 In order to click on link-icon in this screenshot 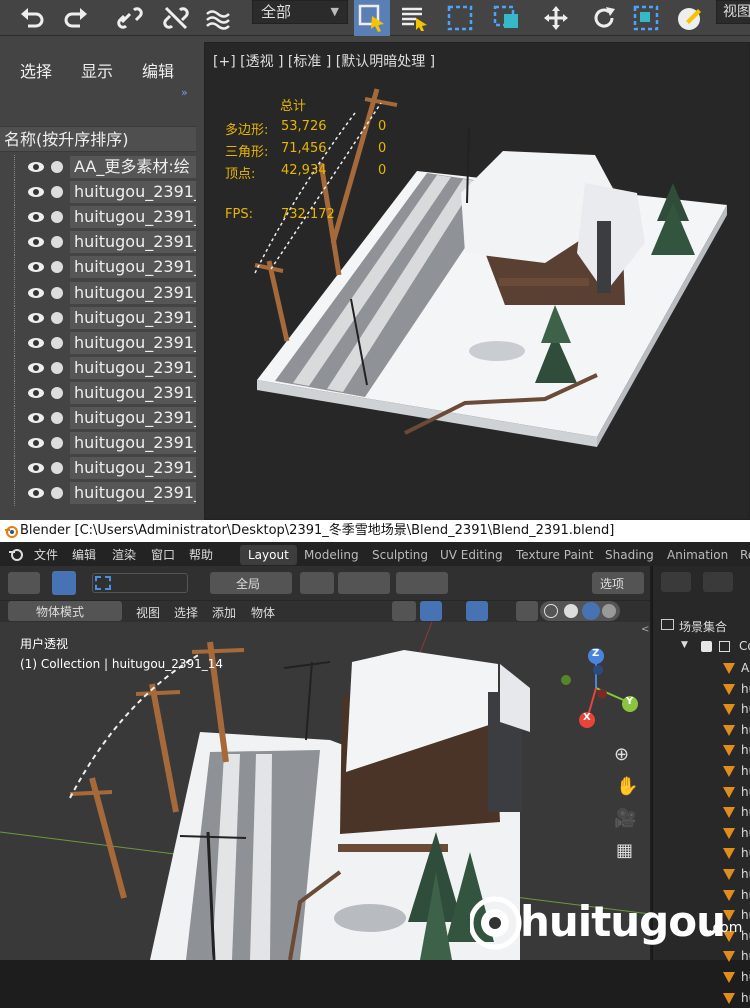, I will do `click(130, 18)`.